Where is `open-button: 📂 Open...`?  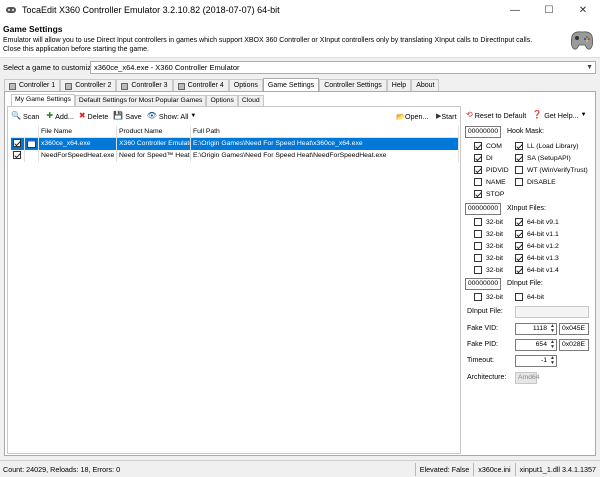
open-button: 📂 Open... is located at coordinates (412, 116).